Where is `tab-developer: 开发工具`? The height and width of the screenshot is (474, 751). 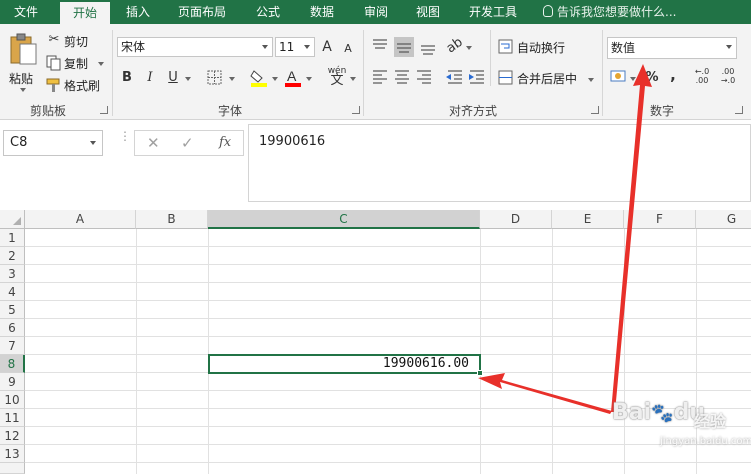
tab-developer: 开发工具 is located at coordinates (493, 12).